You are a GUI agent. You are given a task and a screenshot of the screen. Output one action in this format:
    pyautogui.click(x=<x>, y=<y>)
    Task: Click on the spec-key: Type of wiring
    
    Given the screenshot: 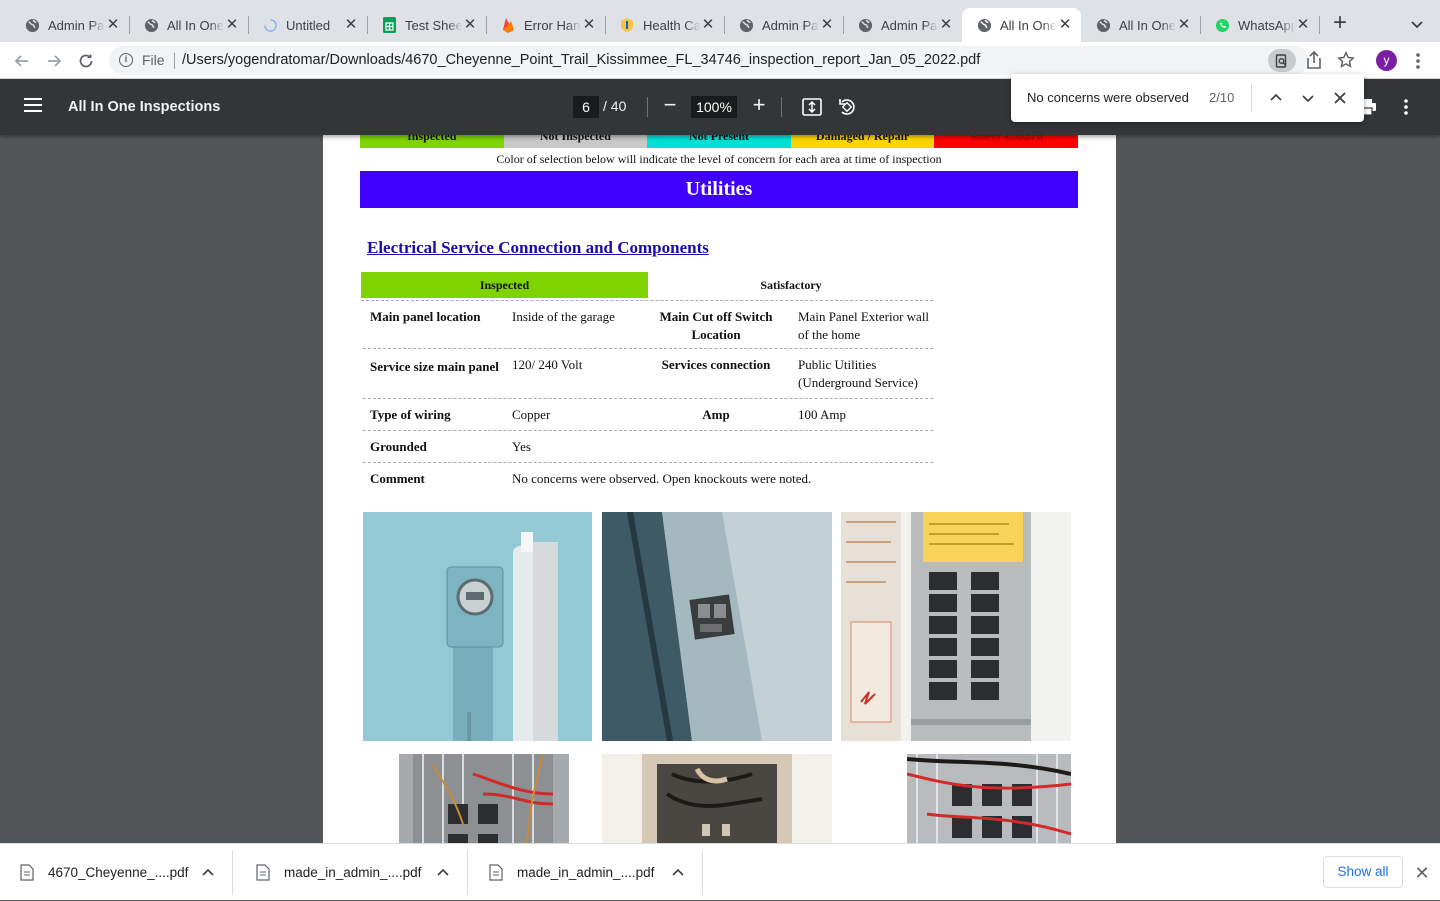 What is the action you would take?
    pyautogui.click(x=410, y=414)
    